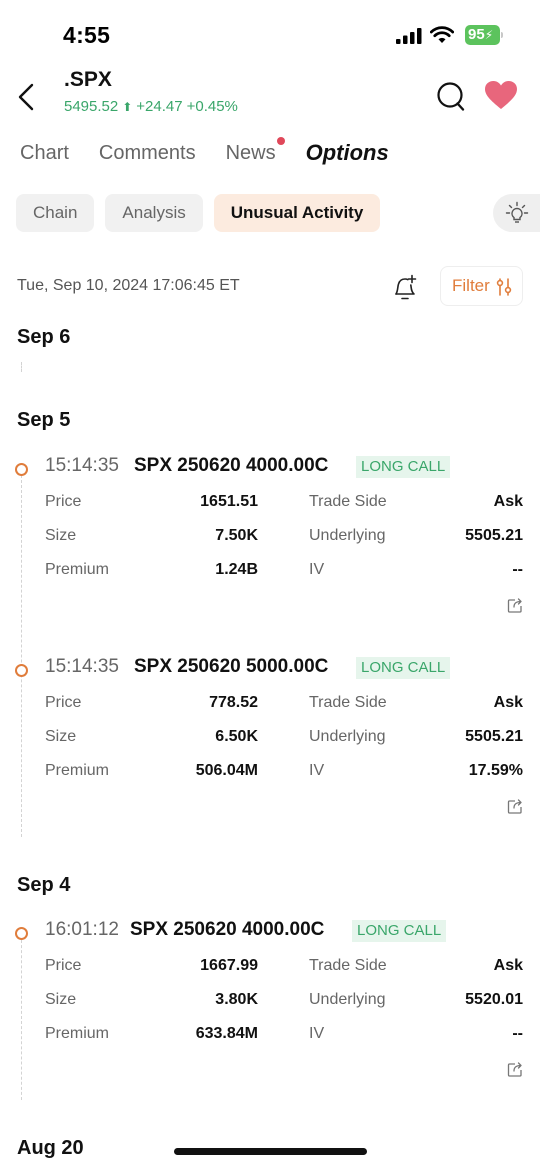 This screenshot has height=1168, width=540. I want to click on home-indicator, so click(270, 1151).